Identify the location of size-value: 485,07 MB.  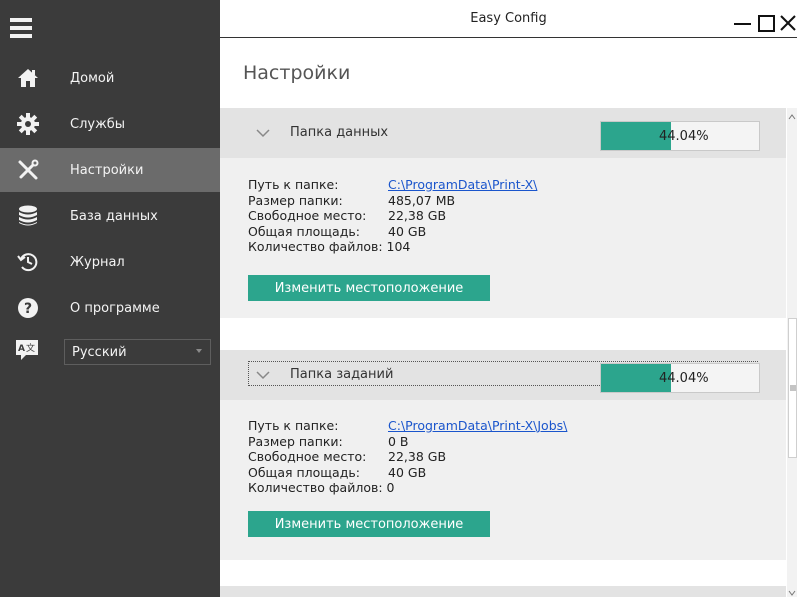
(422, 200).